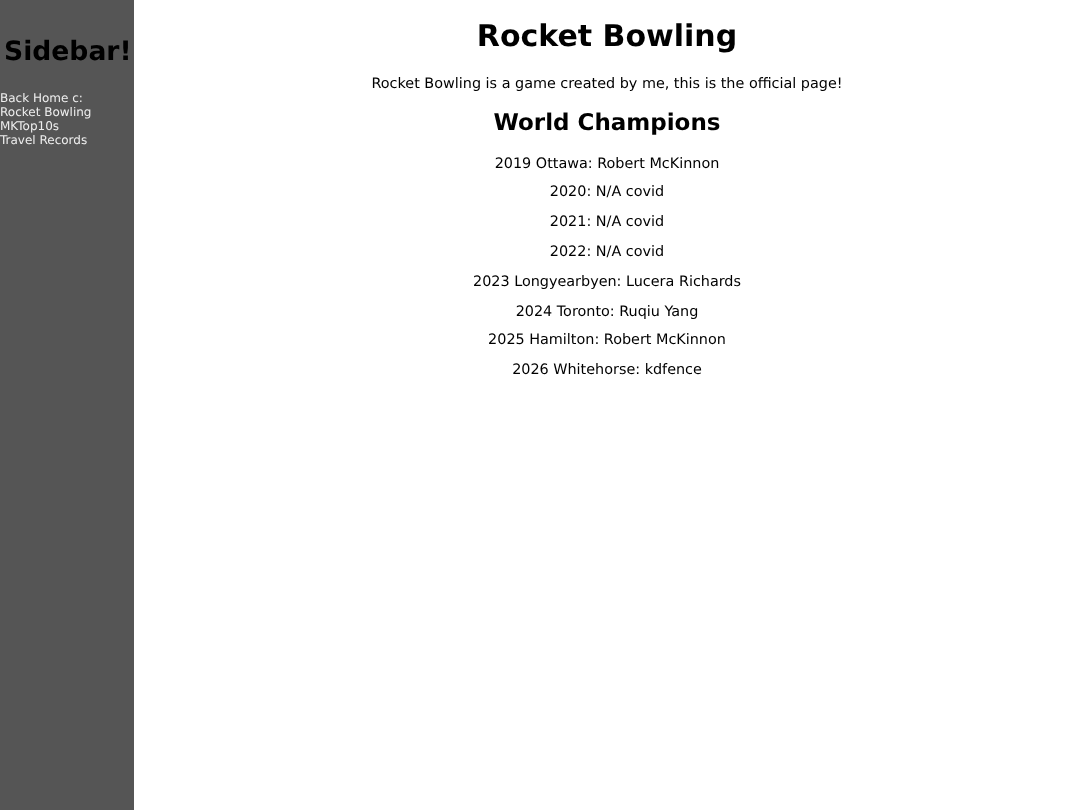 The image size is (1080, 810). I want to click on sidebar-title: Sidebar!, so click(69, 54).